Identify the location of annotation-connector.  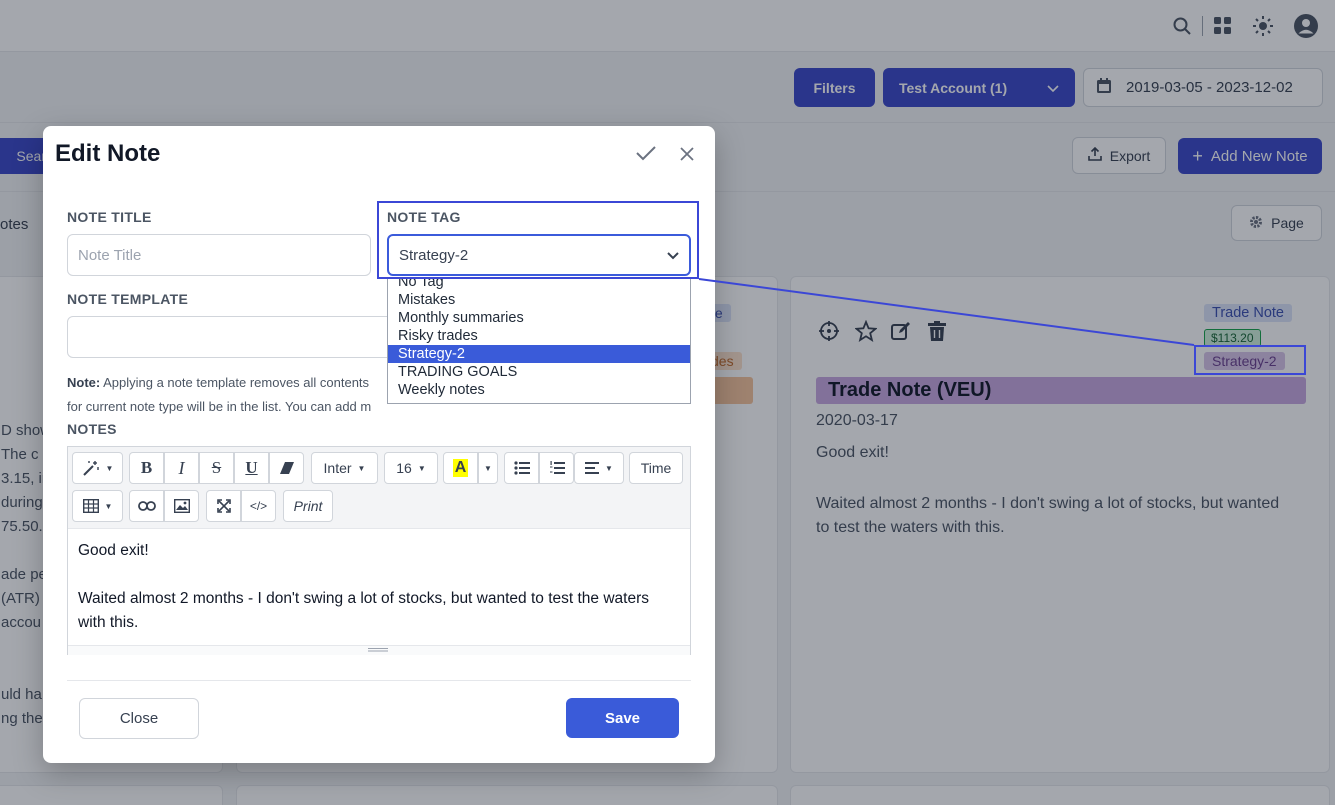
(946, 312).